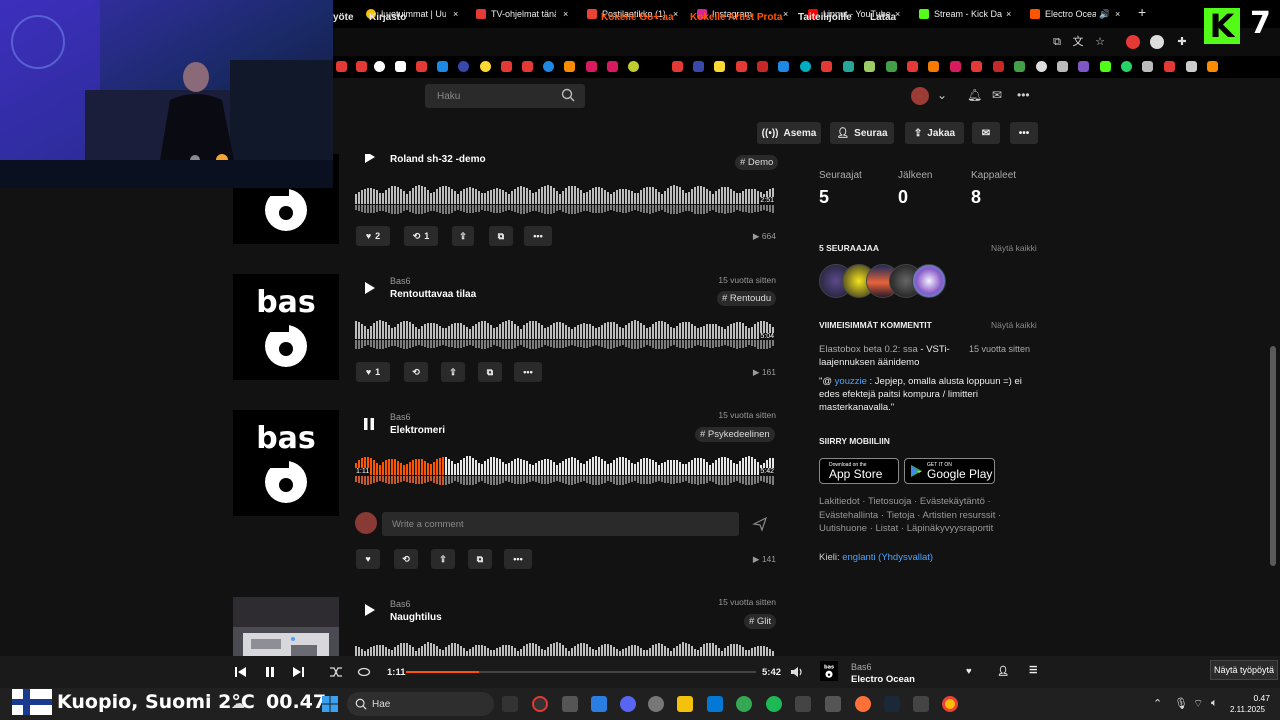  What do you see at coordinates (368, 559) in the screenshot?
I see `like-button: ♥` at bounding box center [368, 559].